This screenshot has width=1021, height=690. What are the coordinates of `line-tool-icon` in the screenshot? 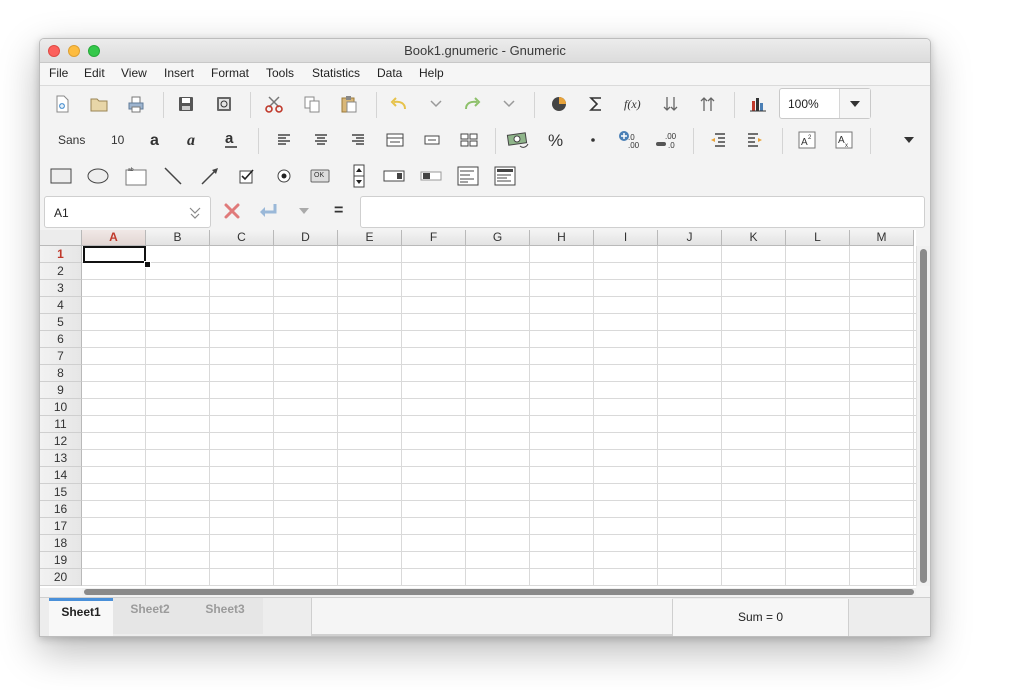 It's located at (173, 176).